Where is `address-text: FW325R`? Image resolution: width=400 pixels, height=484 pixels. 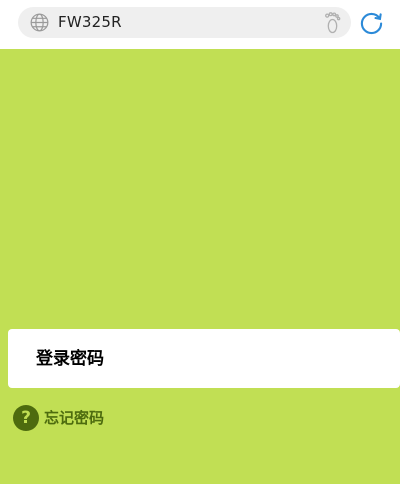 address-text: FW325R is located at coordinates (90, 22).